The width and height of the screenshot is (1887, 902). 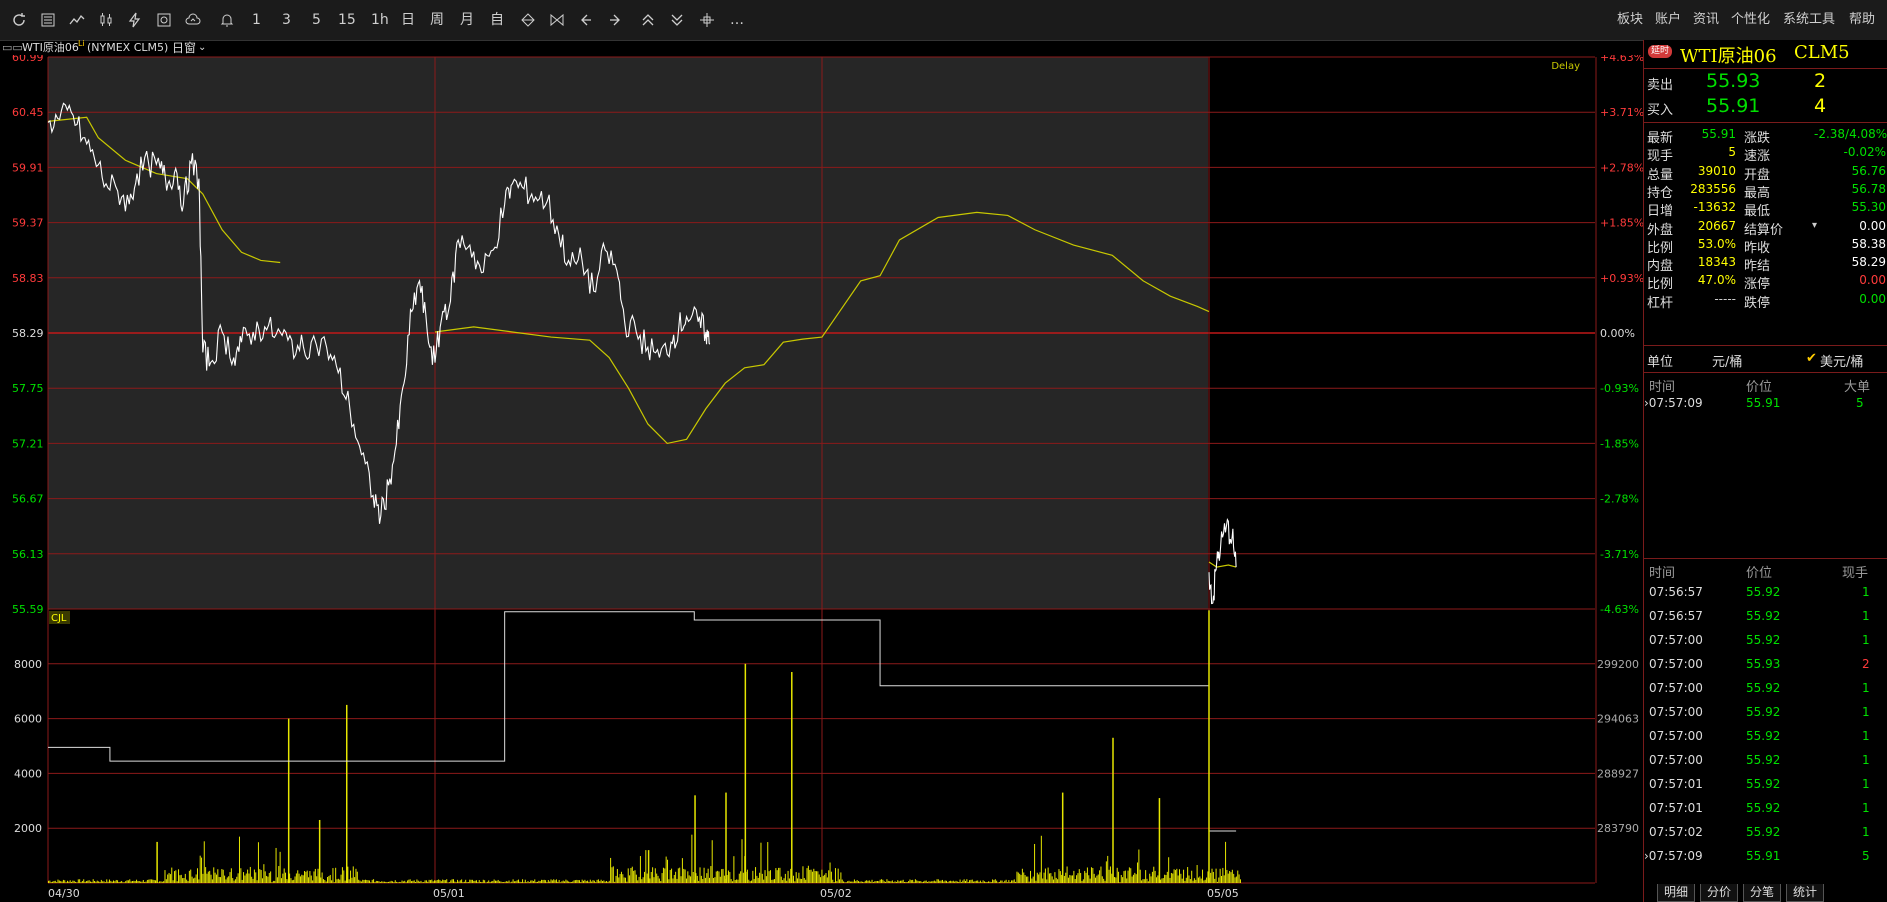 I want to click on menu-system-tools: 系统工具, so click(x=1809, y=20).